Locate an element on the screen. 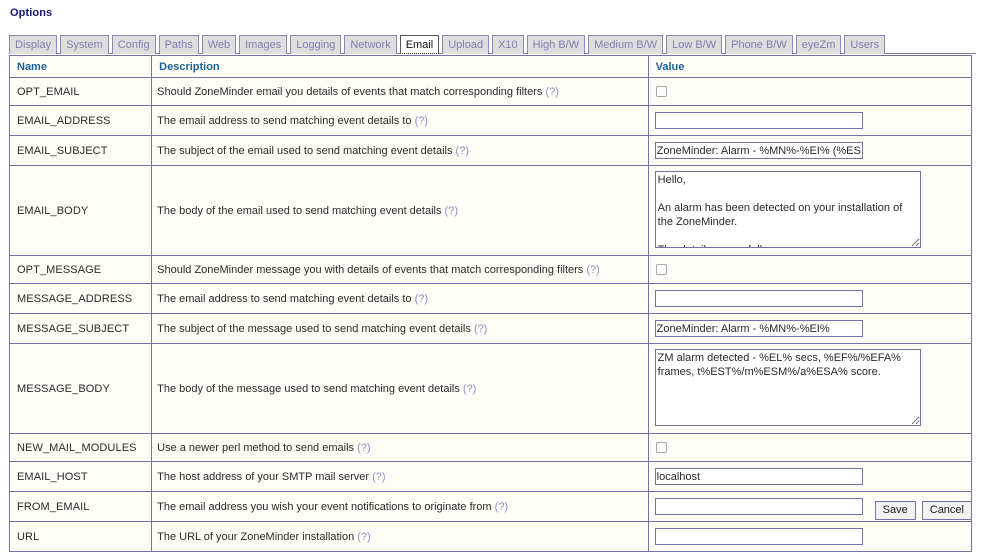  tab-display: Display is located at coordinates (33, 44).